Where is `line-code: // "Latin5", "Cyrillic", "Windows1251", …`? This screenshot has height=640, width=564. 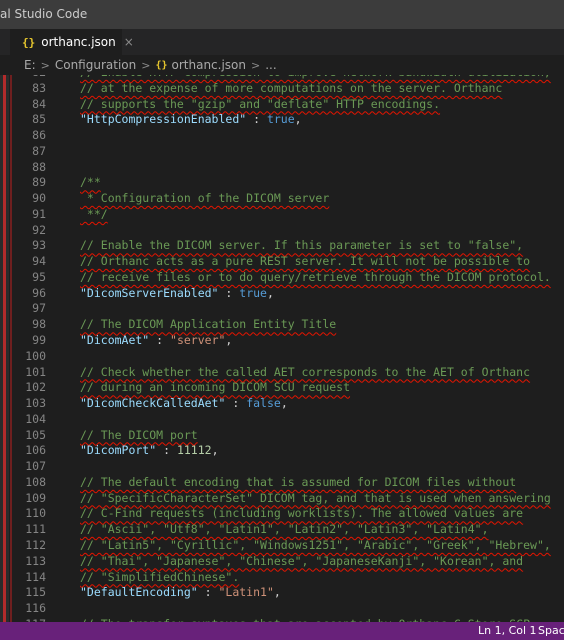 line-code: // "Latin5", "Cyrillic", "Windows1251", … is located at coordinates (315, 546).